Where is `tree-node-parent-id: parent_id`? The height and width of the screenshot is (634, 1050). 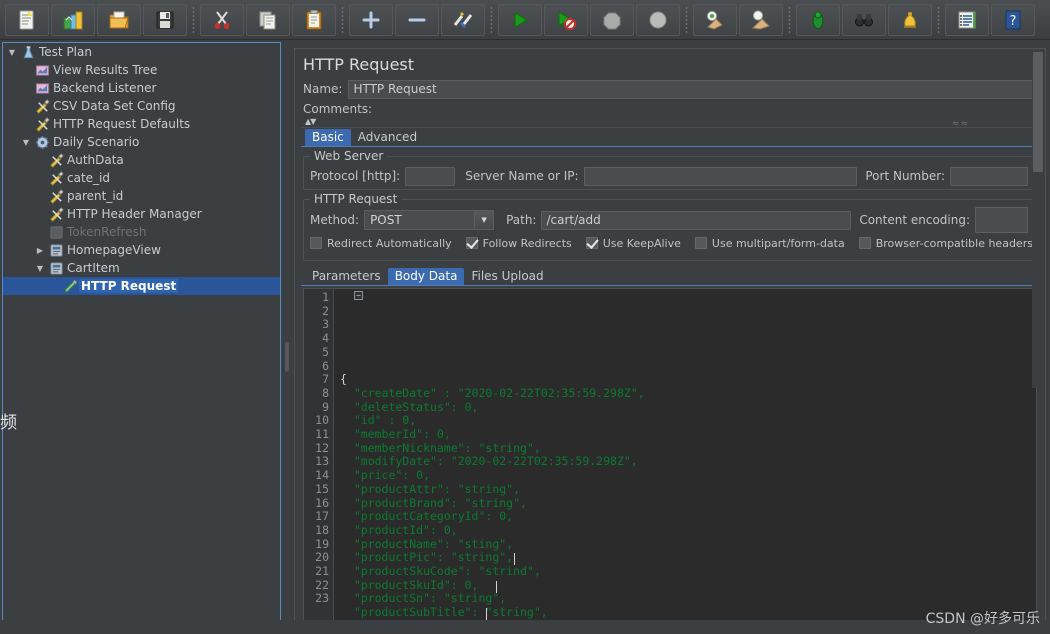
tree-node-parent-id: parent_id is located at coordinates (141, 196).